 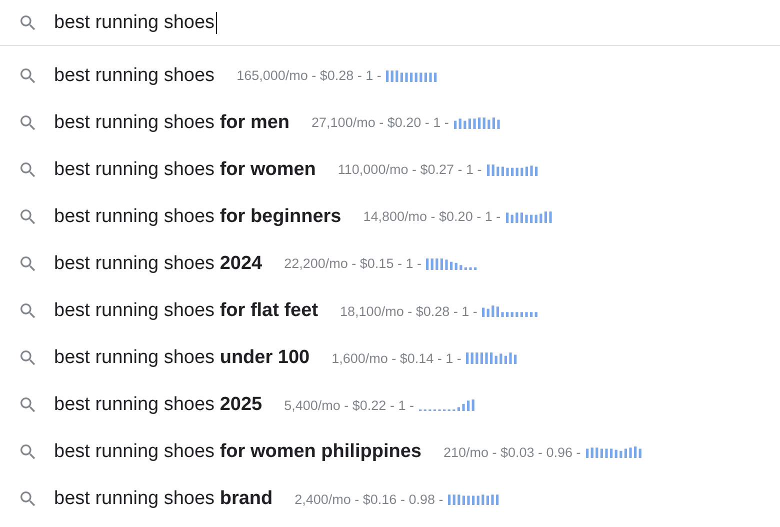 What do you see at coordinates (397, 358) in the screenshot?
I see `keyword-metrics: 1,600/mo - $0.14 - 1 -` at bounding box center [397, 358].